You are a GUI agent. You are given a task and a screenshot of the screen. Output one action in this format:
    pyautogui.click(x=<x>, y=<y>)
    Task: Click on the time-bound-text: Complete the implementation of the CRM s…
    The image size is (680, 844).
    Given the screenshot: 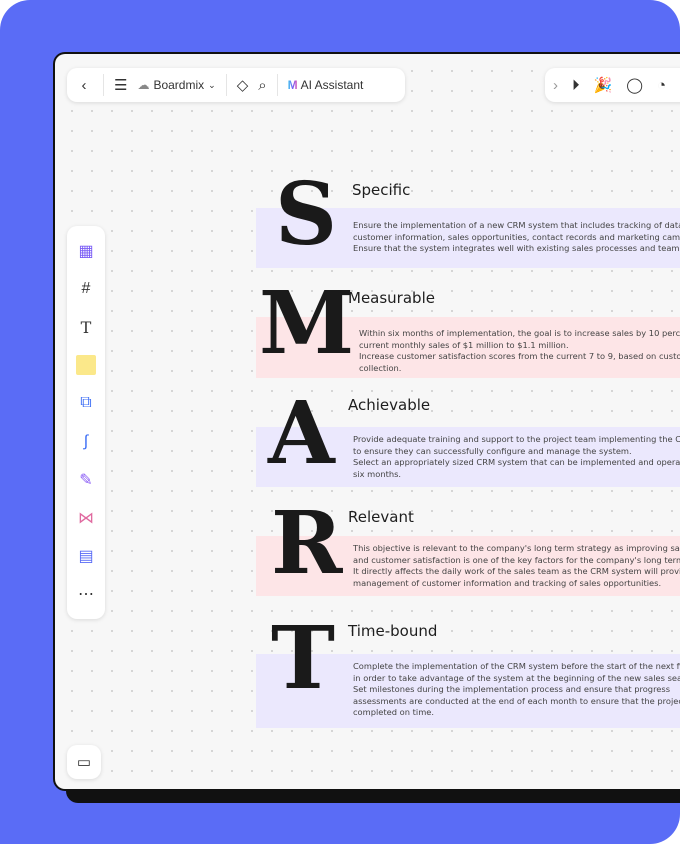 What is the action you would take?
    pyautogui.click(x=516, y=689)
    